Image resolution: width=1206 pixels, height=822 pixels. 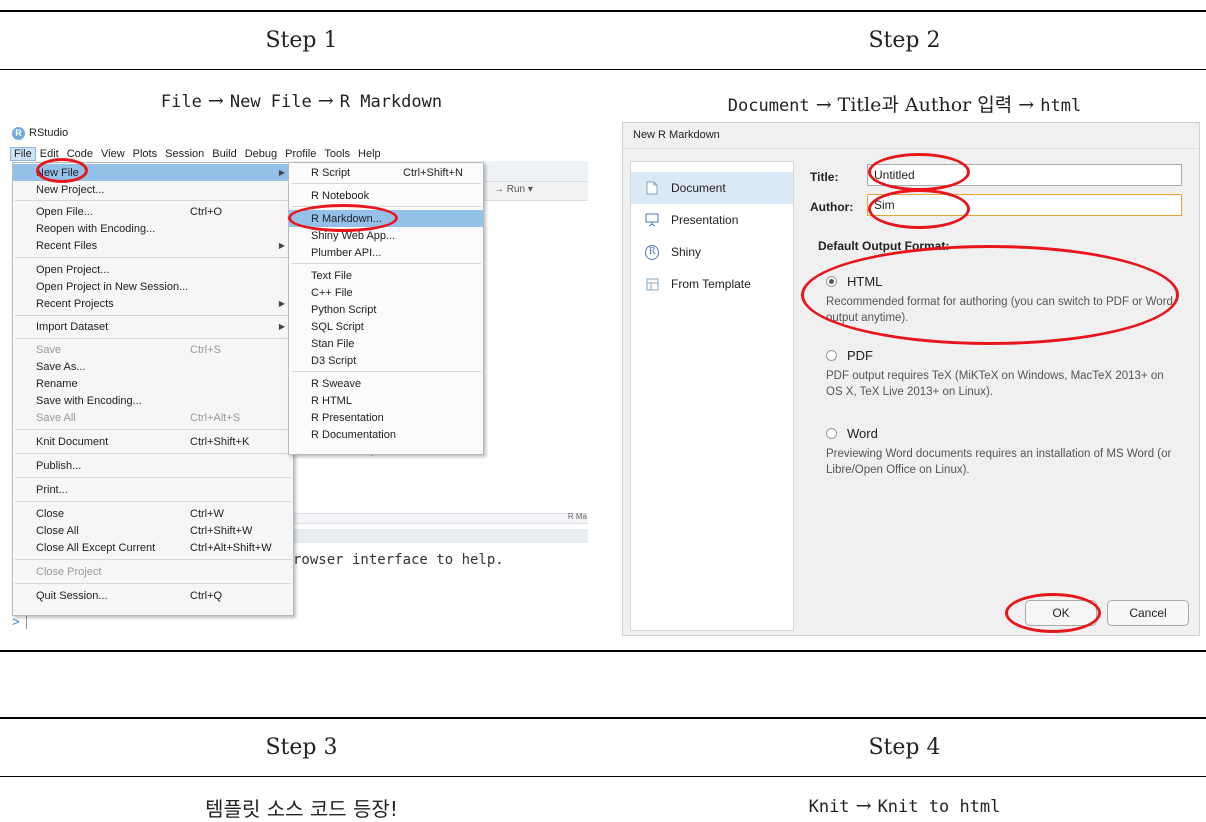 I want to click on menu-tools: Tools, so click(x=337, y=154).